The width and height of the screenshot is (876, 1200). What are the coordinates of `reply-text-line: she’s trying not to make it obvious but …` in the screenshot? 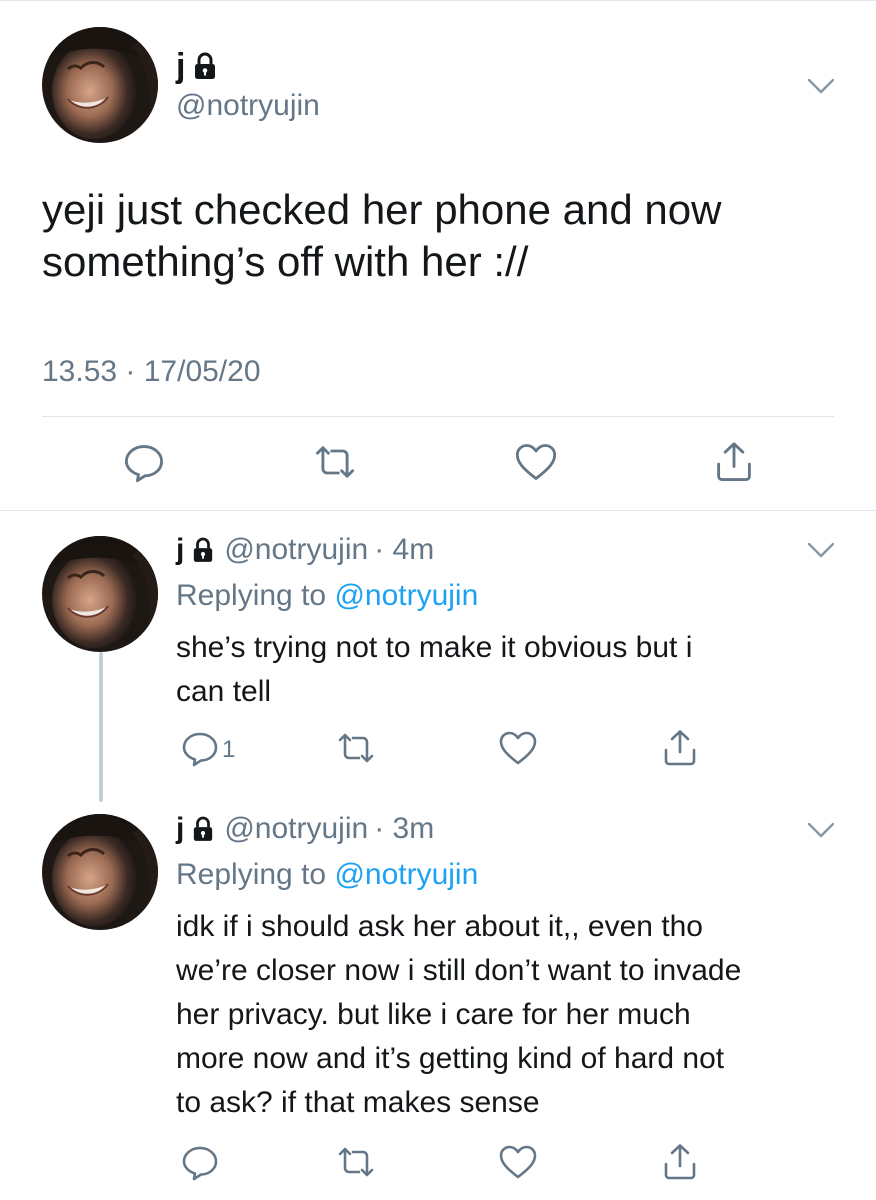 It's located at (434, 647).